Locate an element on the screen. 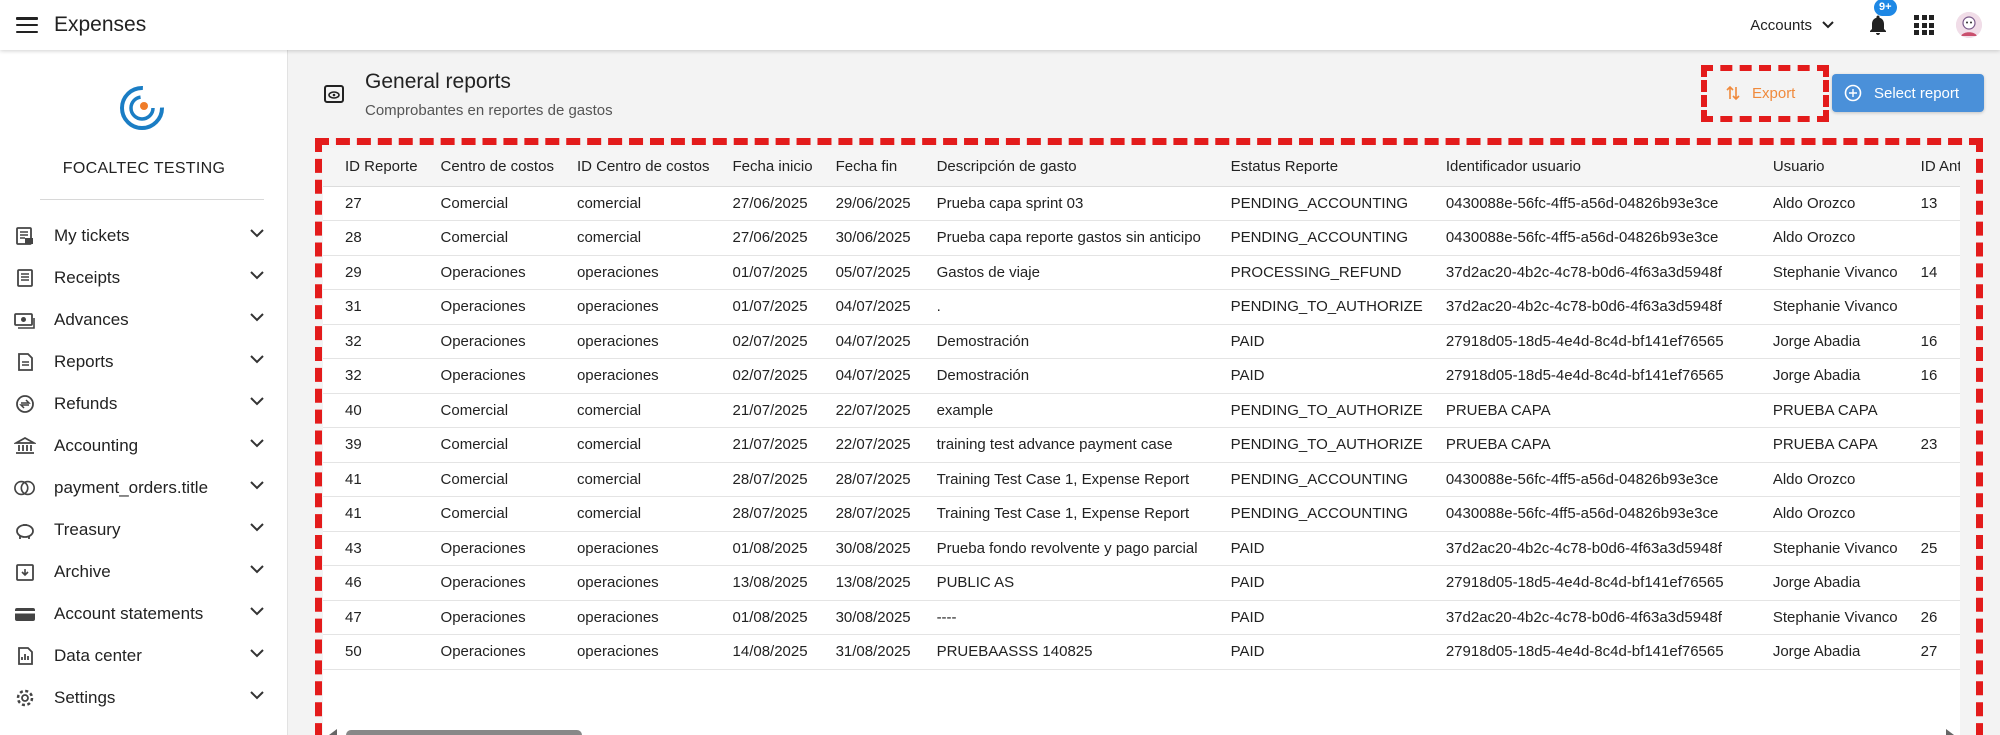 The image size is (2000, 735). column-header: ID Reporte is located at coordinates (370, 167).